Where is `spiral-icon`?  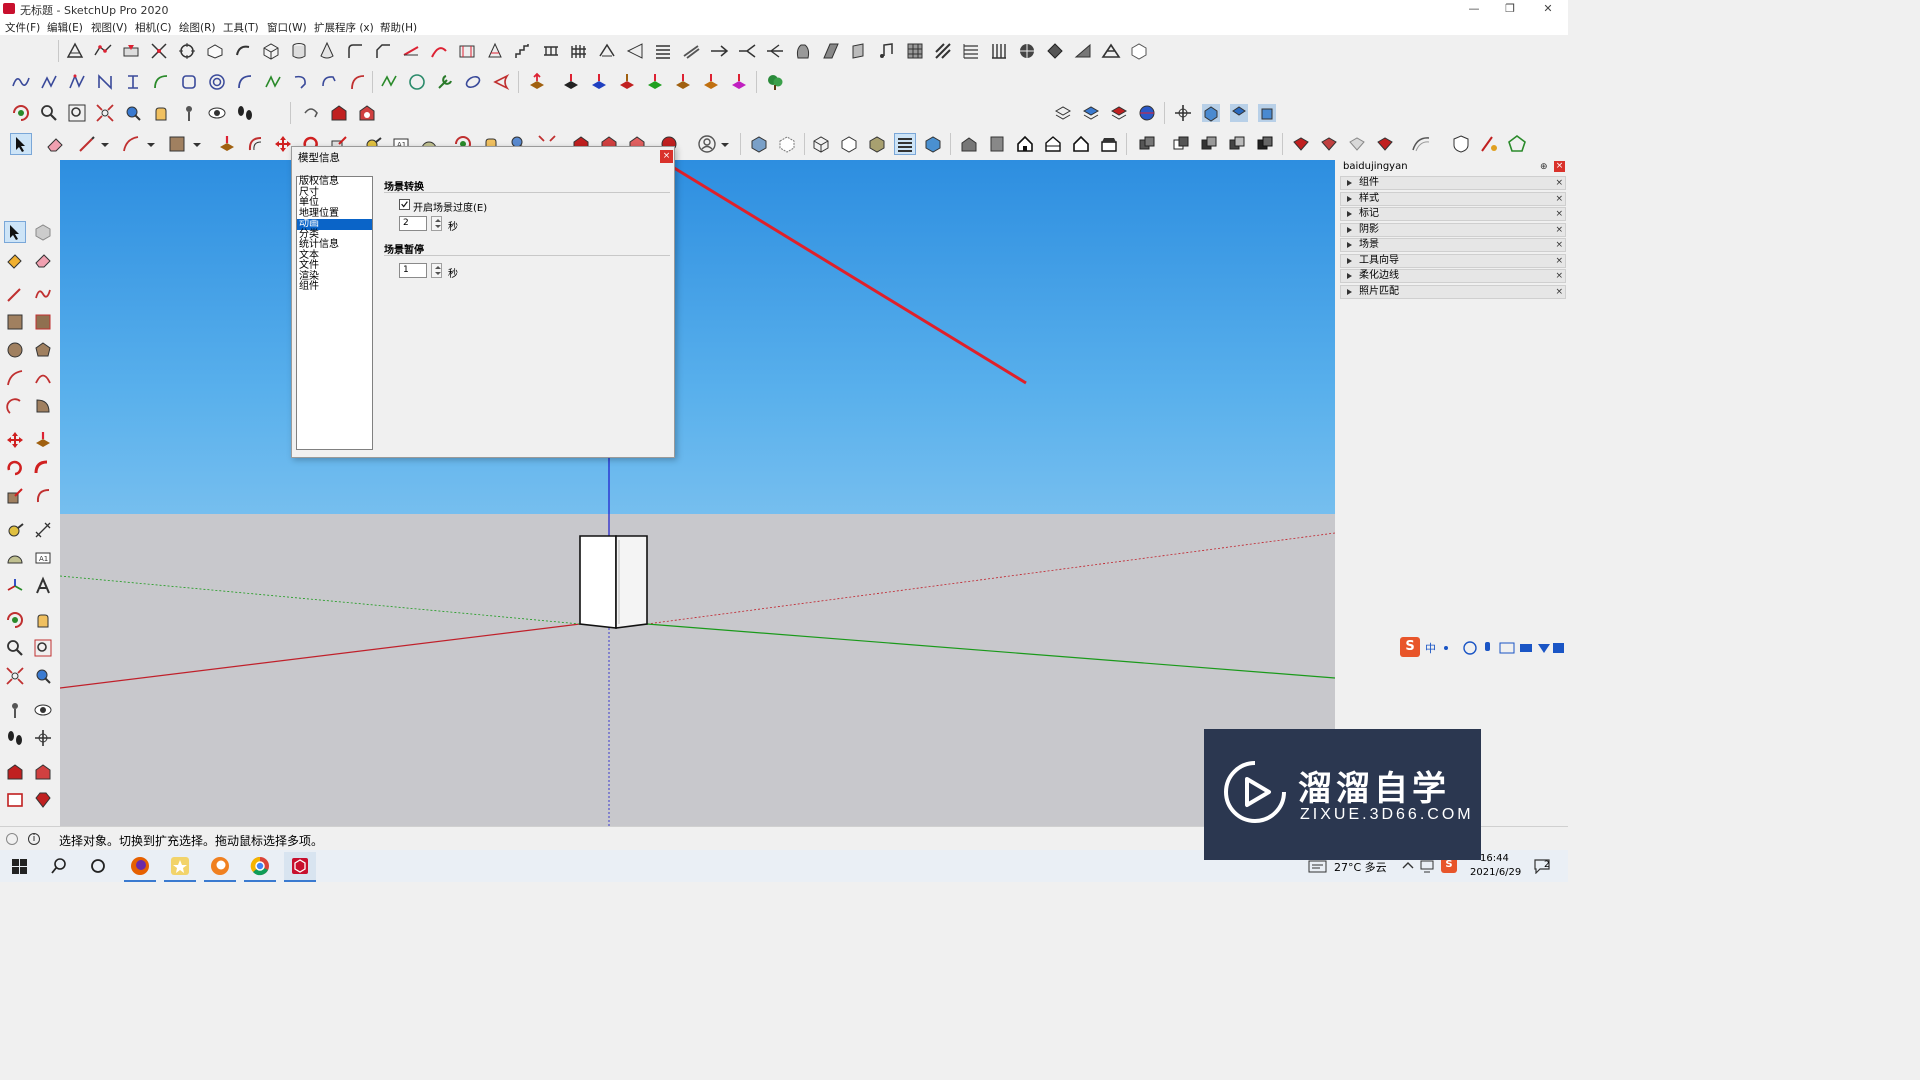 spiral-icon is located at coordinates (217, 82).